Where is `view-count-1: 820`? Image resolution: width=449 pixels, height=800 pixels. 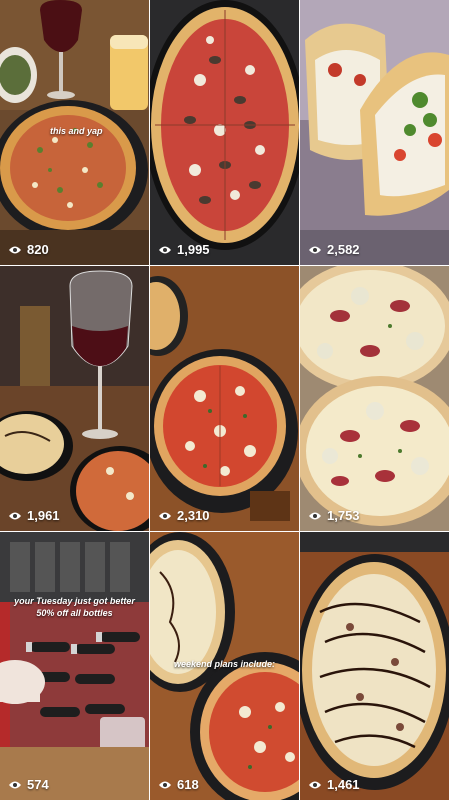
view-count-1: 820 is located at coordinates (28, 249).